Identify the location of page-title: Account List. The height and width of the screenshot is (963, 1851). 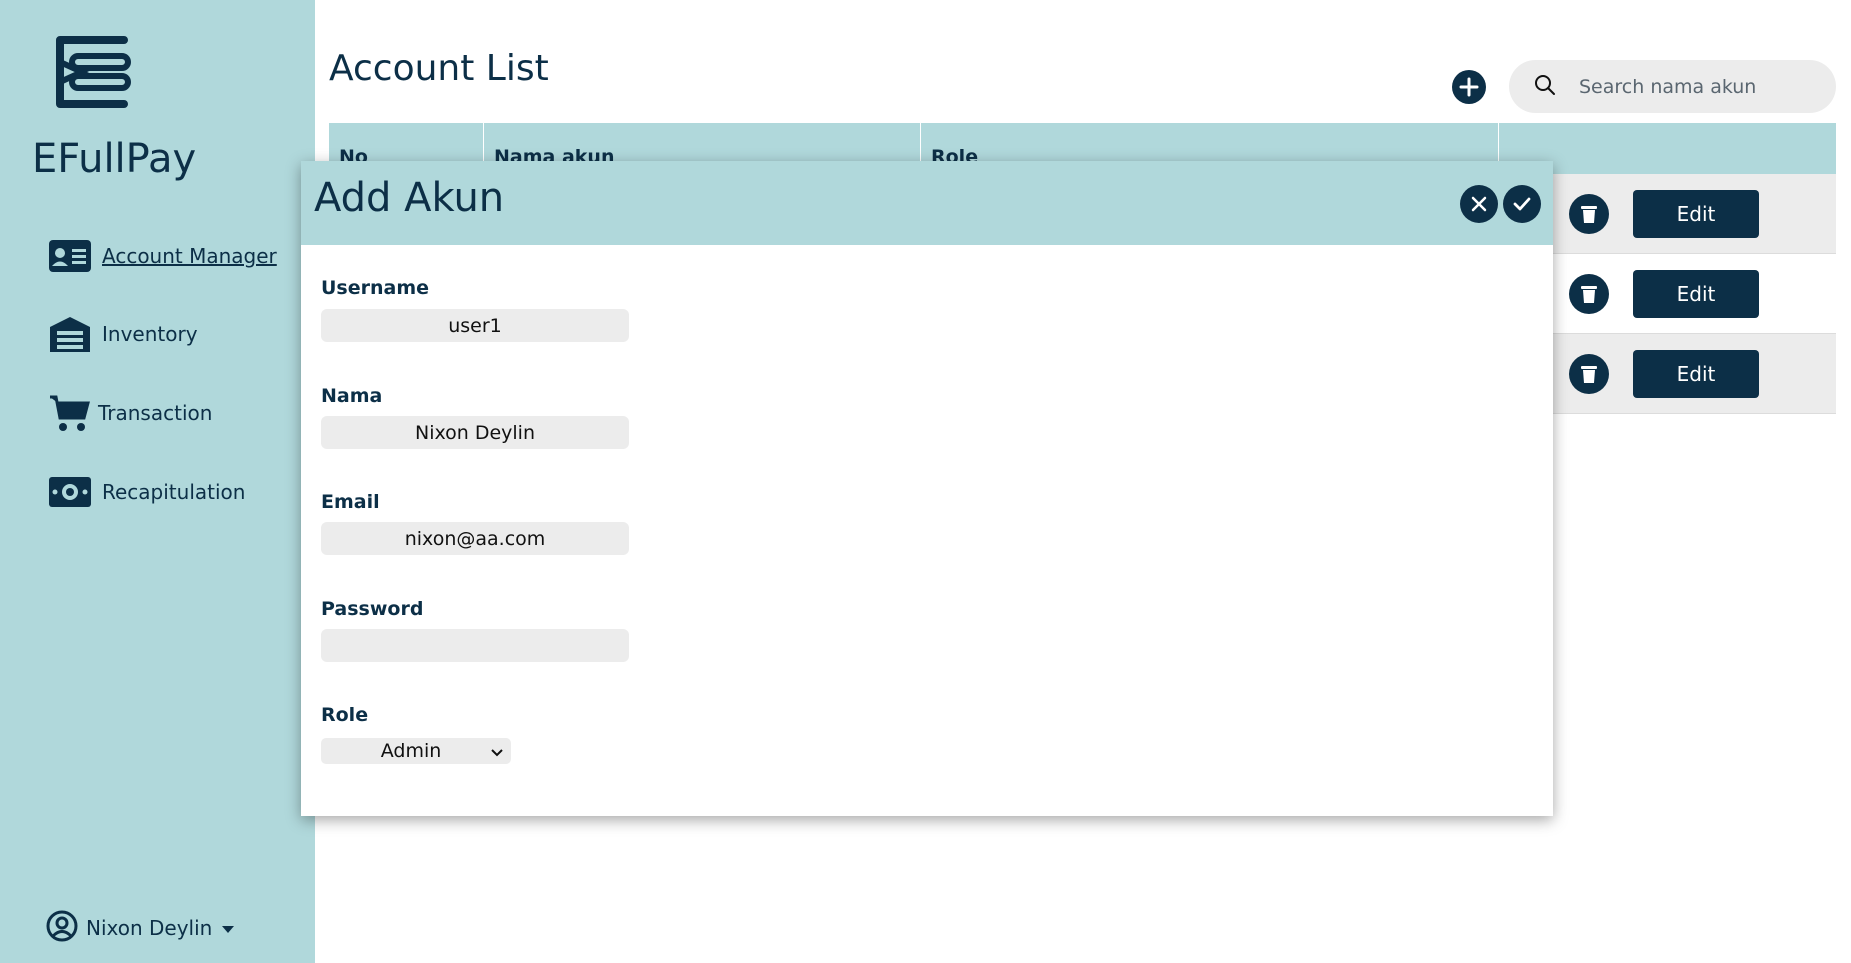
(439, 68).